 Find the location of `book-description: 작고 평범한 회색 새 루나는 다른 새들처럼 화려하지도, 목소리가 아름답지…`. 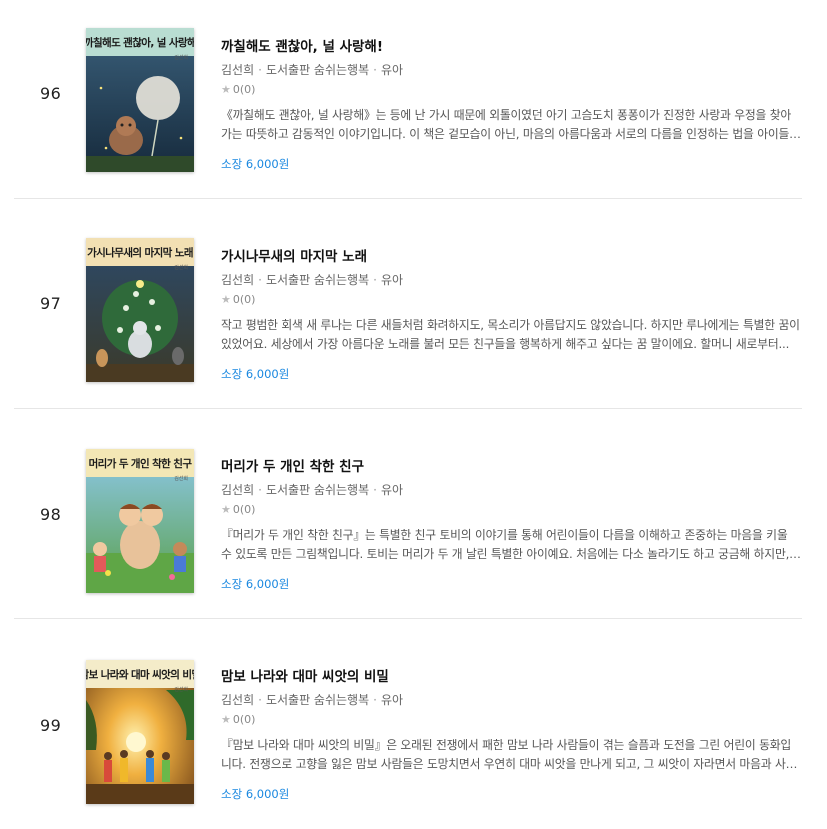

book-description: 작고 평범한 회색 새 루나는 다른 새들처럼 화려하지도, 목소리가 아름답지… is located at coordinates (510, 334).